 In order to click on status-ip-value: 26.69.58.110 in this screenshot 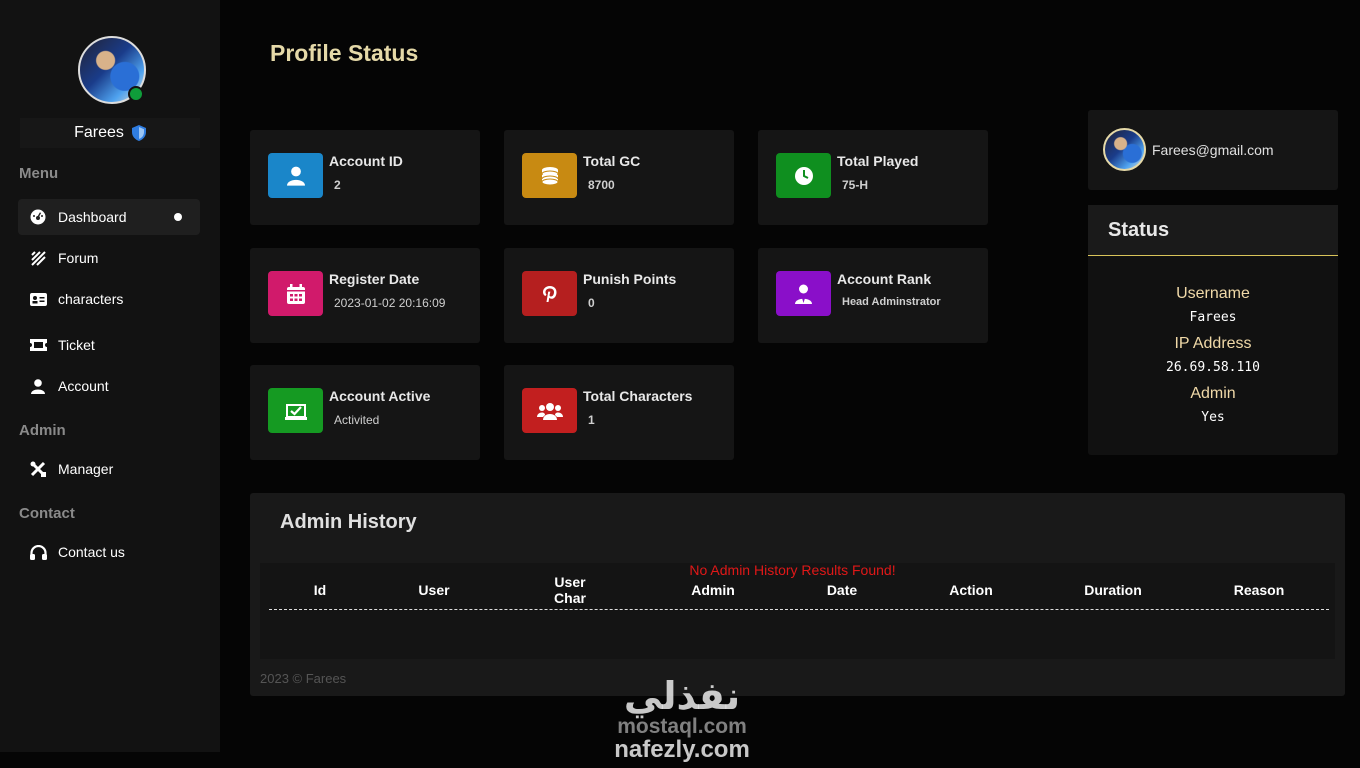, I will do `click(1213, 367)`.